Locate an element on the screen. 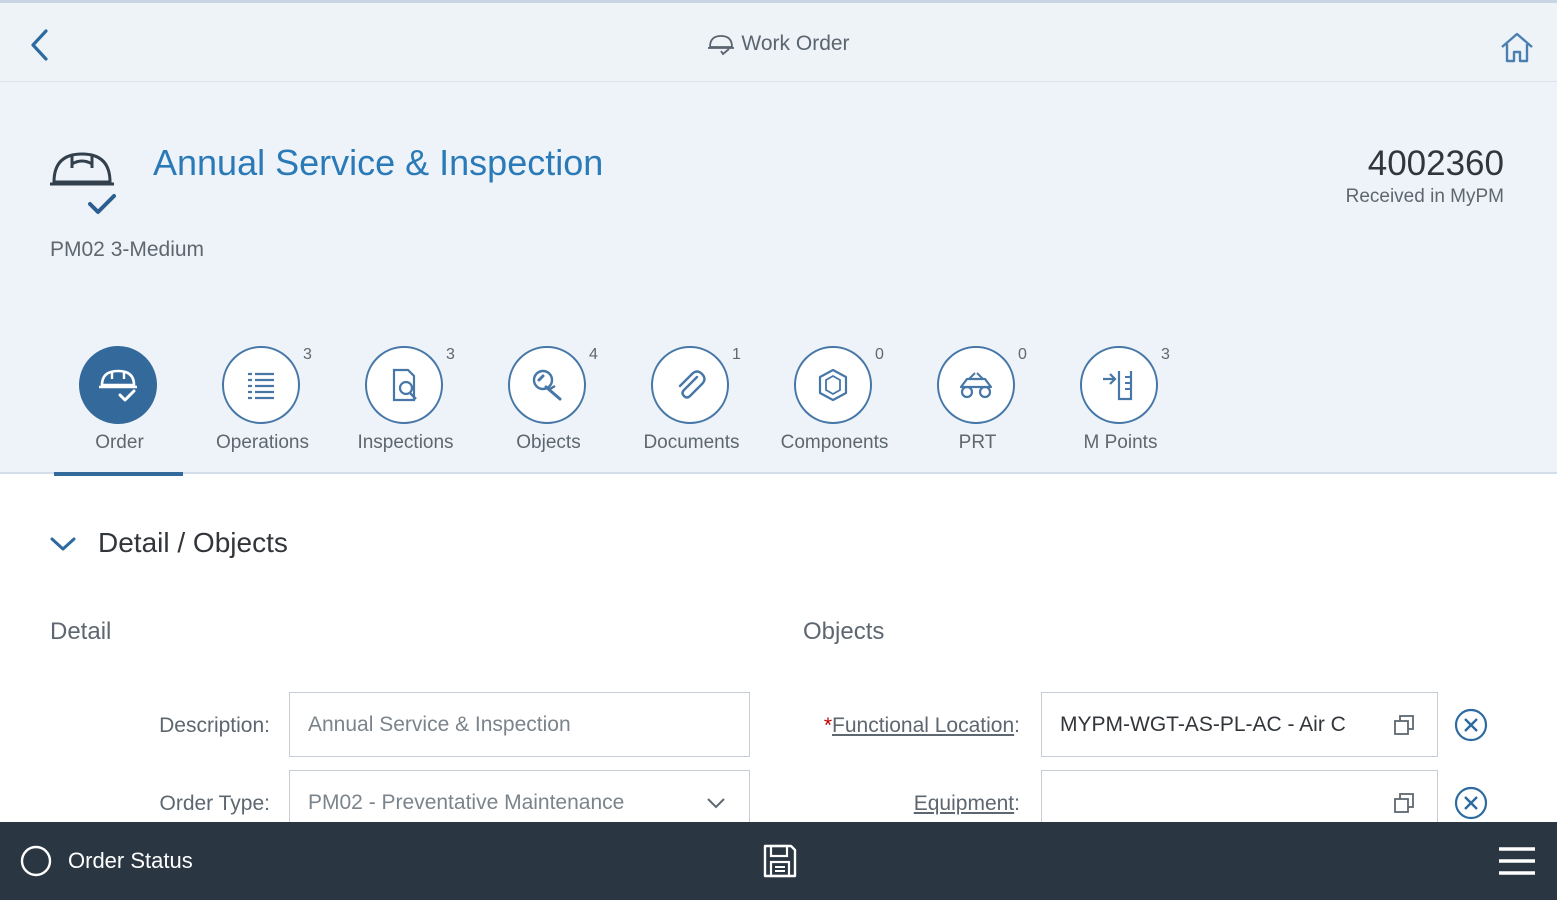  footer-toolbar: Order Status is located at coordinates (778, 861).